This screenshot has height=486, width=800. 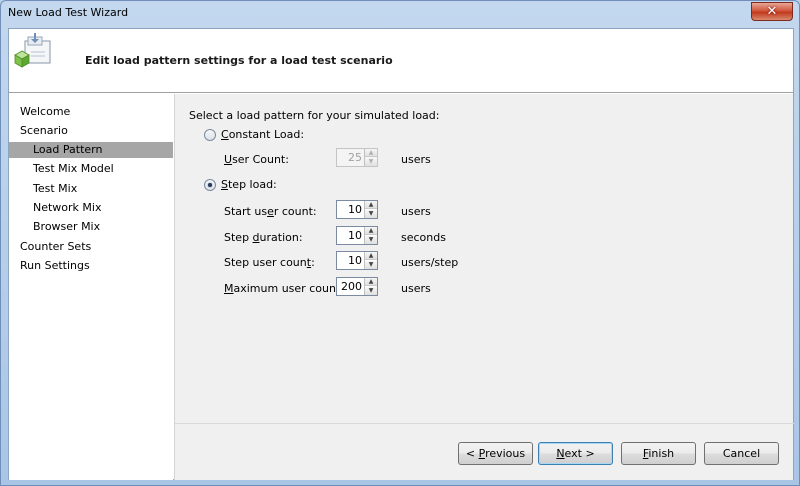 I want to click on step-user-count-label: Step user count:, so click(x=269, y=262).